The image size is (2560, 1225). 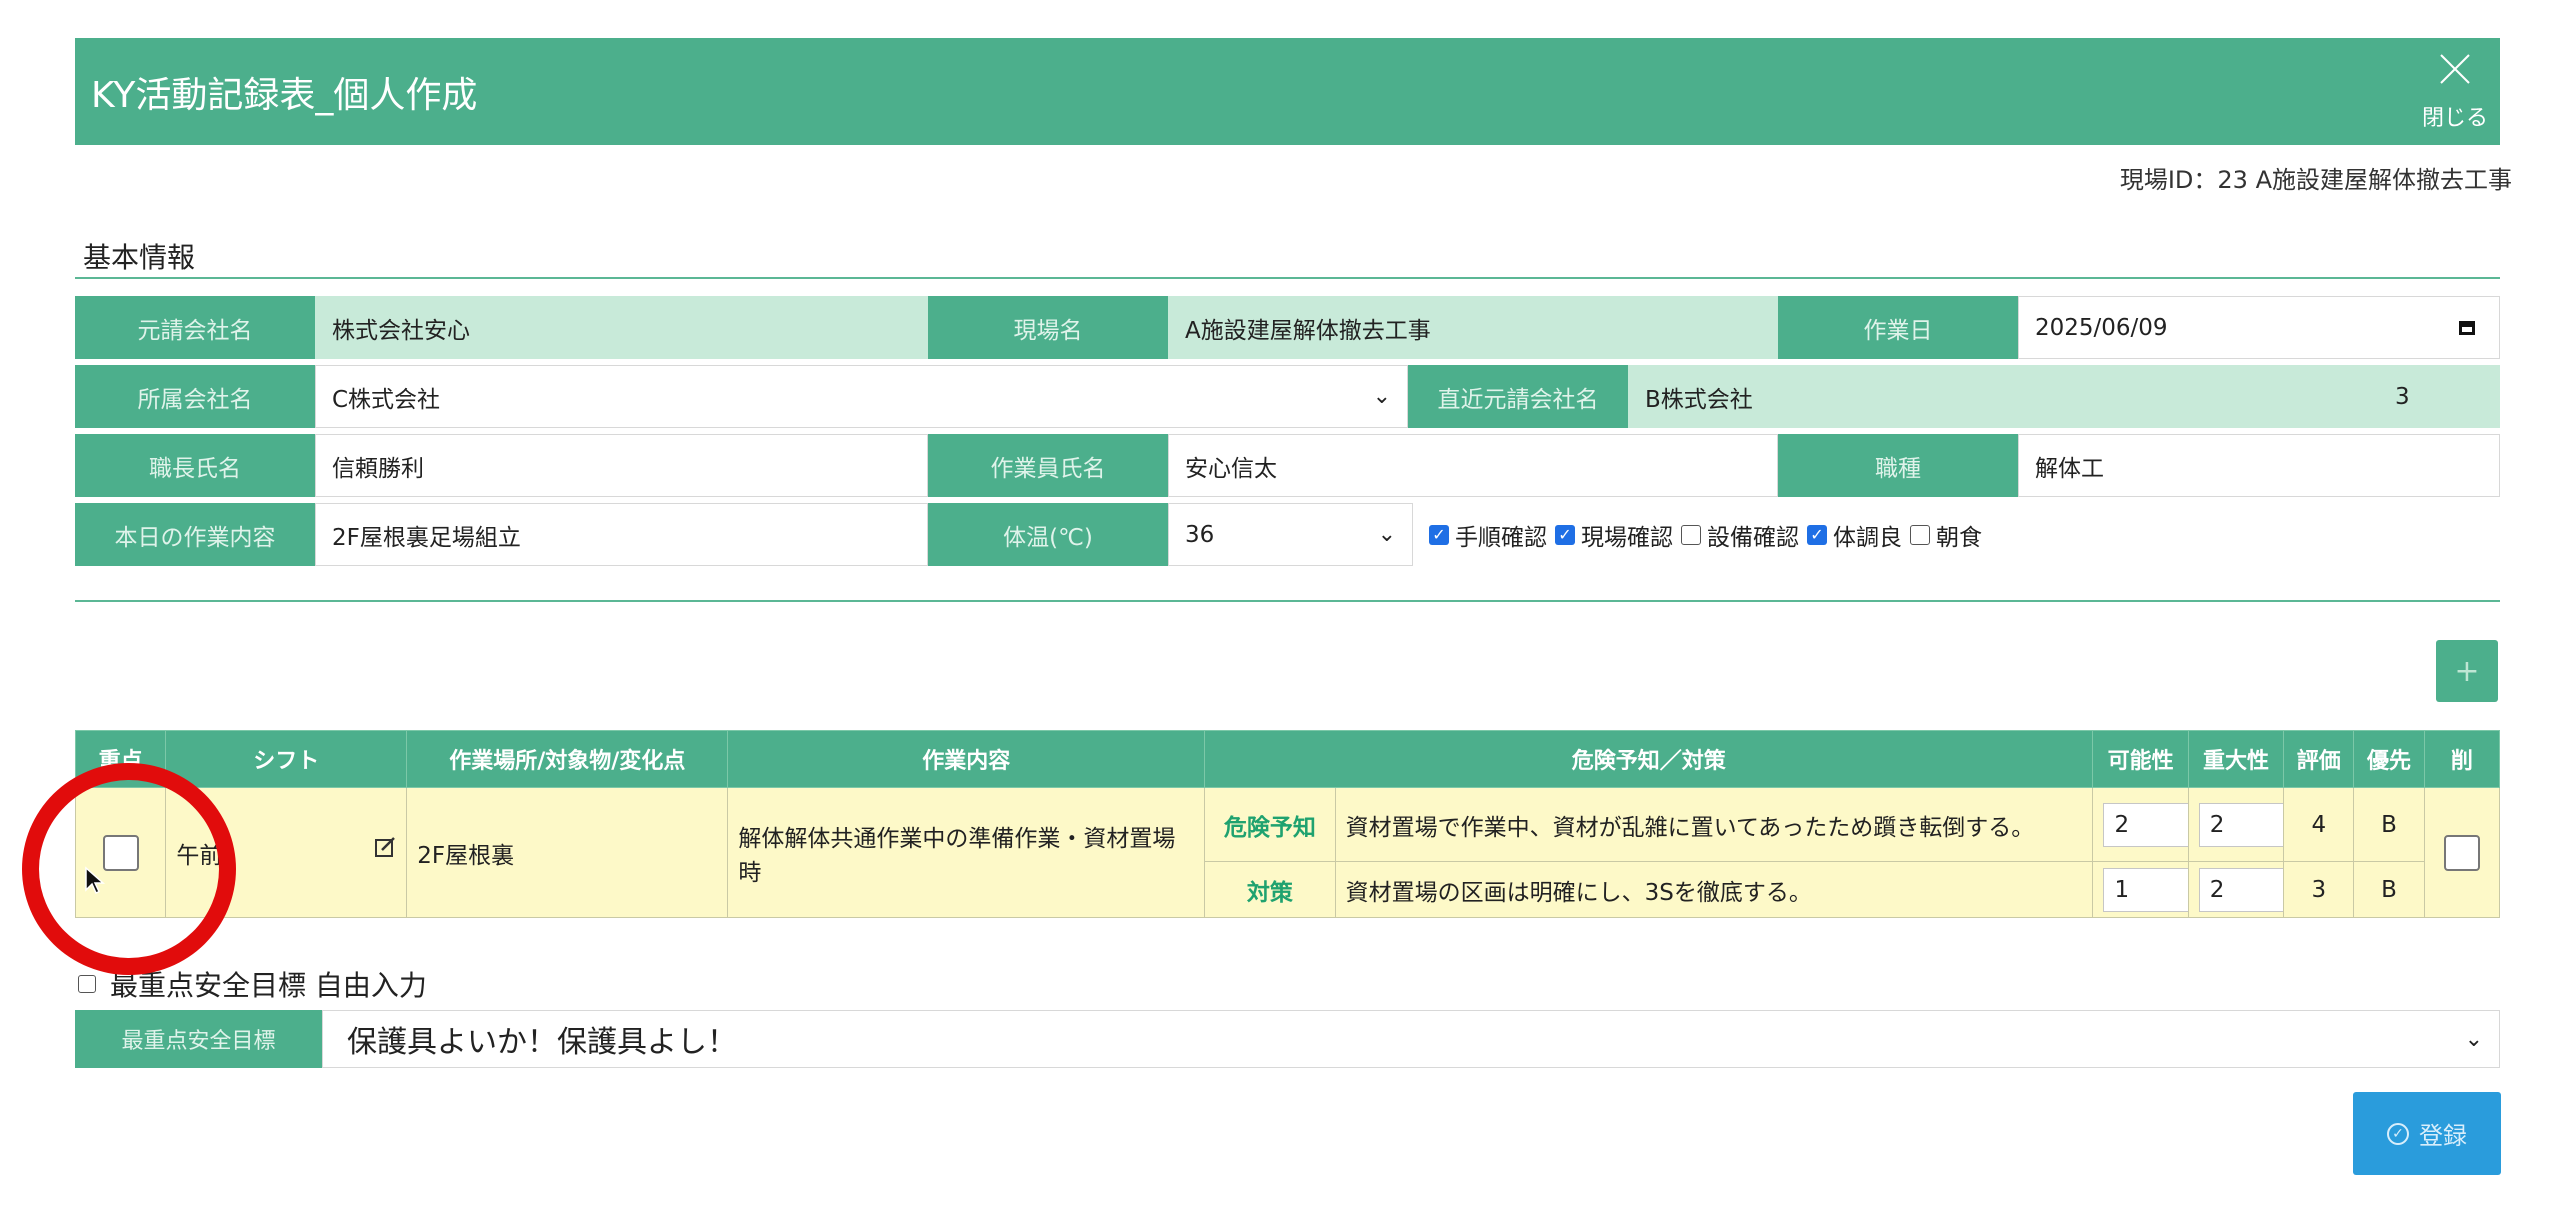 I want to click on temp-value: 36, so click(x=1200, y=534).